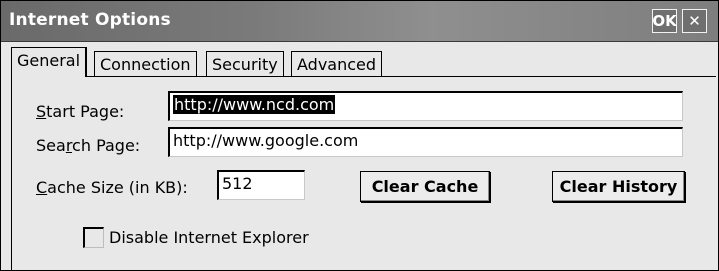  I want to click on search-page-value: http://www.google.com, so click(266, 140).